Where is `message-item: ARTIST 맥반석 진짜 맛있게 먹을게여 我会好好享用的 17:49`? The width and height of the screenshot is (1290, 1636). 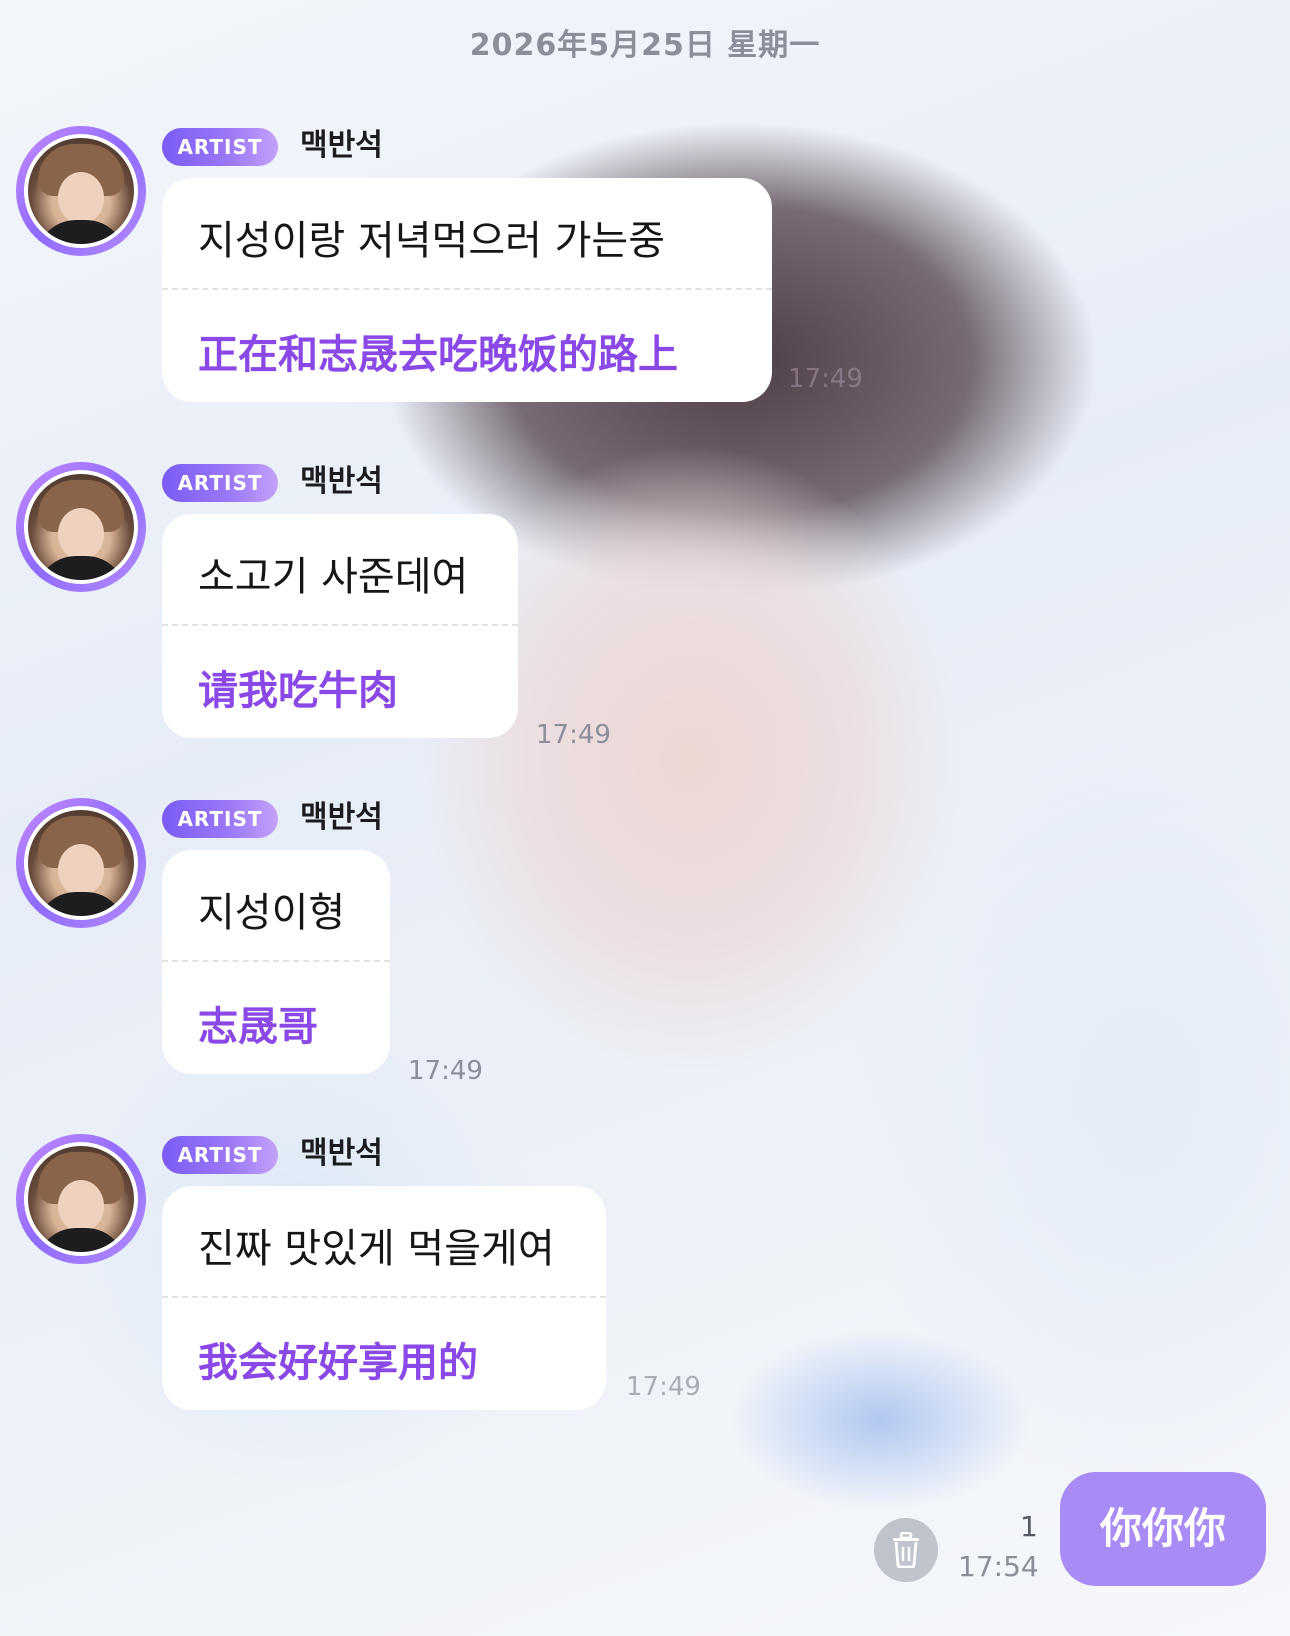
message-item: ARTIST 맥반석 진짜 맛있게 먹을게여 我会好好享用的 17:49 is located at coordinates (516, 1274).